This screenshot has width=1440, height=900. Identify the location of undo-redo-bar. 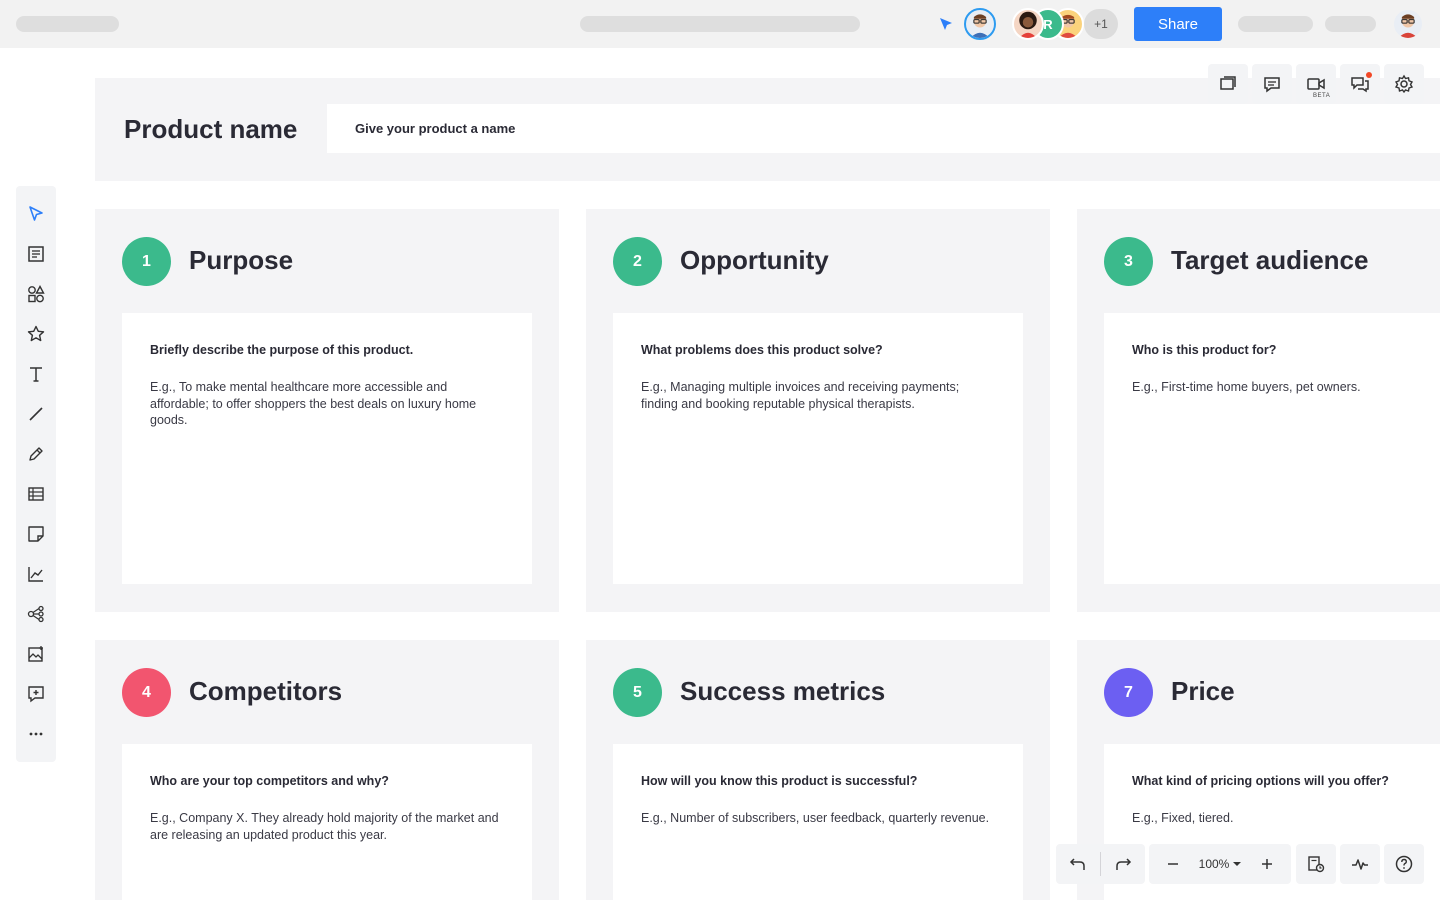
(1100, 864).